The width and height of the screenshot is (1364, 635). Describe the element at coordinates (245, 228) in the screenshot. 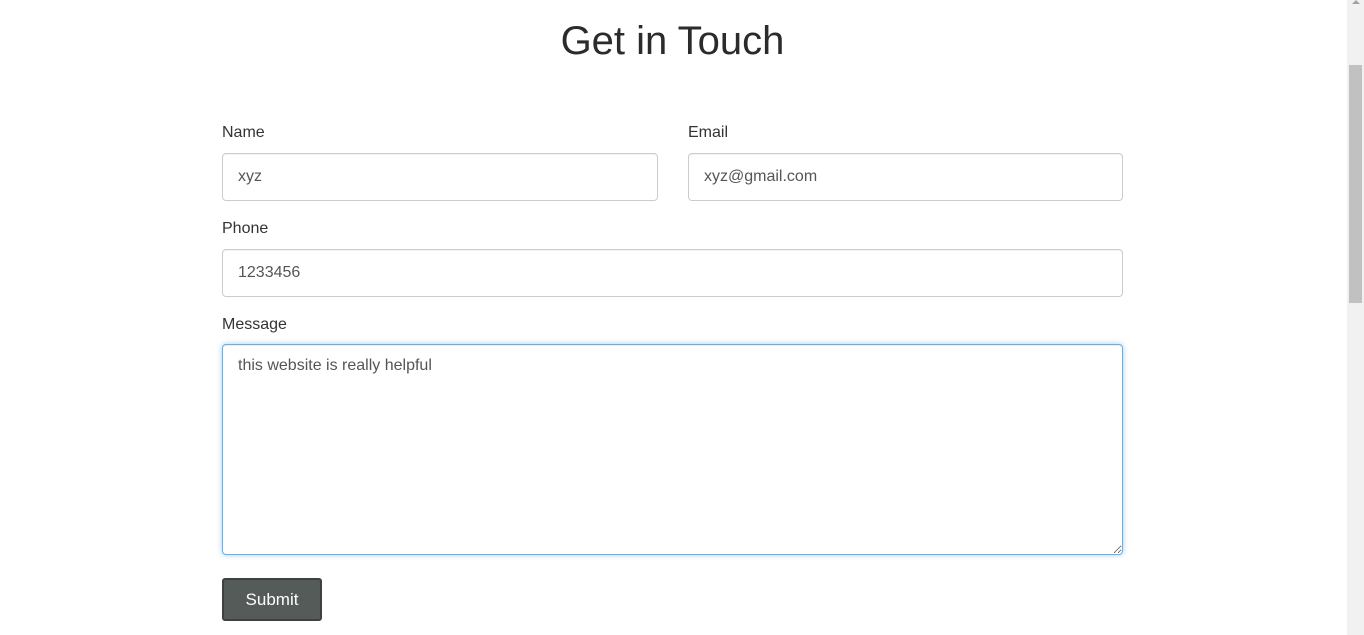

I see `phone-label: Phone` at that location.